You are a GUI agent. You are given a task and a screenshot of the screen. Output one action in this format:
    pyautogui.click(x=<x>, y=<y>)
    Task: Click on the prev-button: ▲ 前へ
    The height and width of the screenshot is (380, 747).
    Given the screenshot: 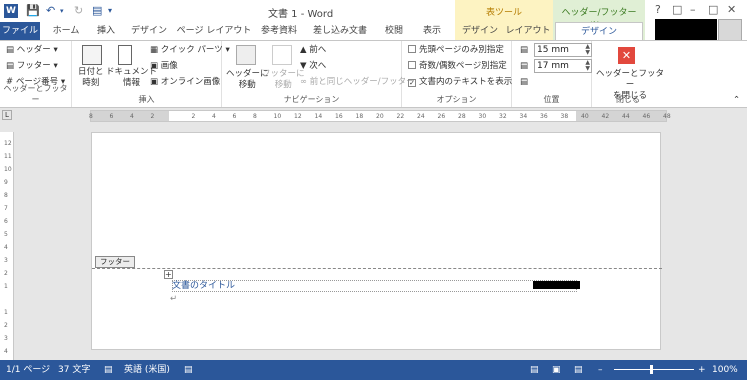 What is the action you would take?
    pyautogui.click(x=313, y=50)
    